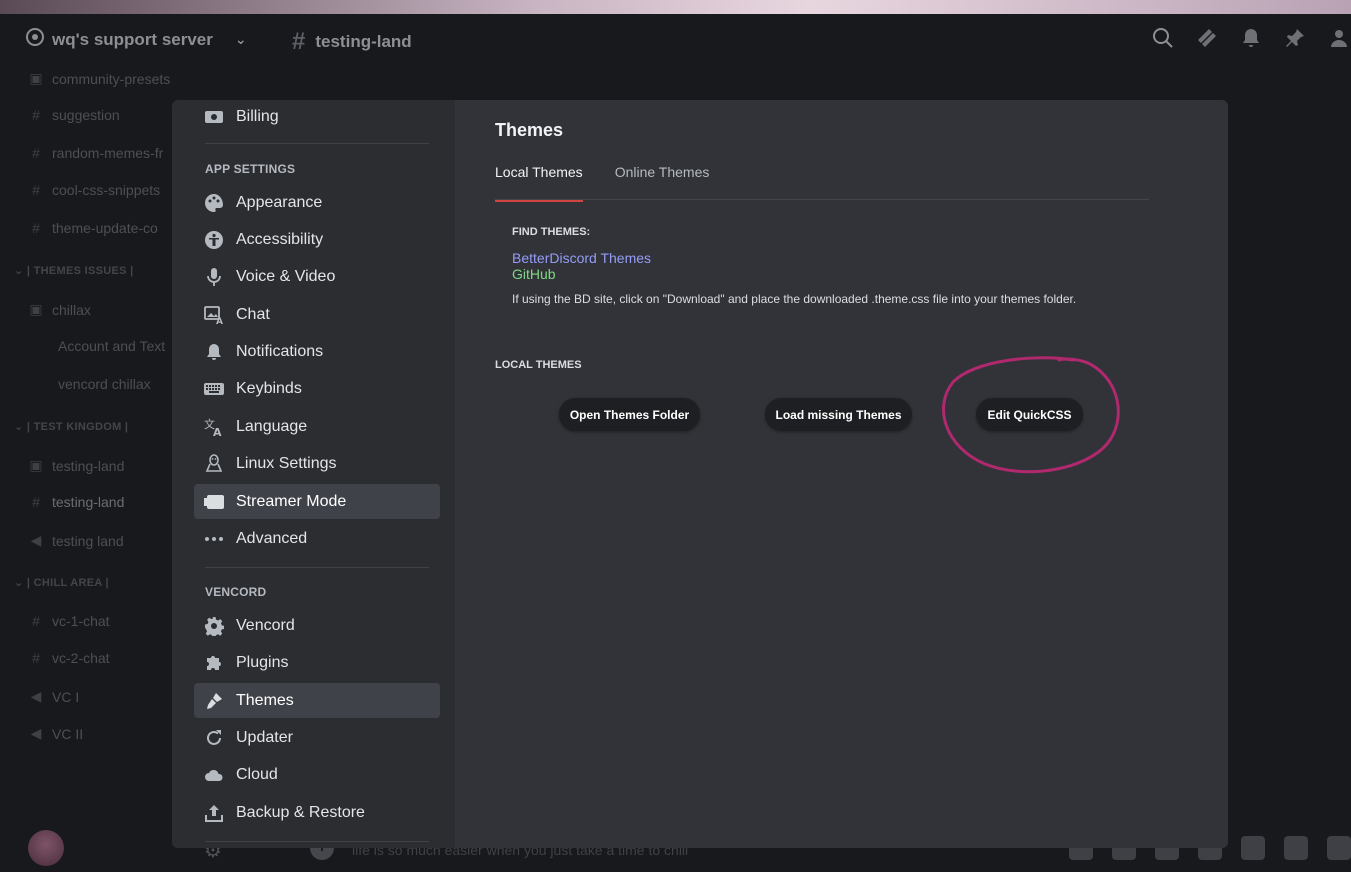  I want to click on search-icon, so click(1163, 38).